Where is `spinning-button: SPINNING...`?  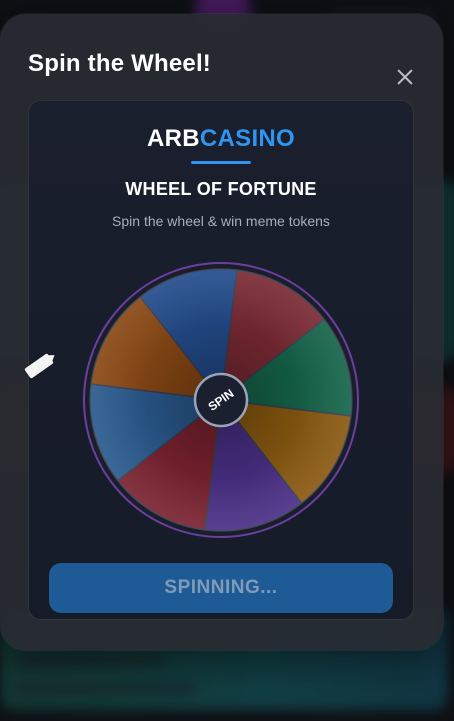 spinning-button: SPINNING... is located at coordinates (221, 588).